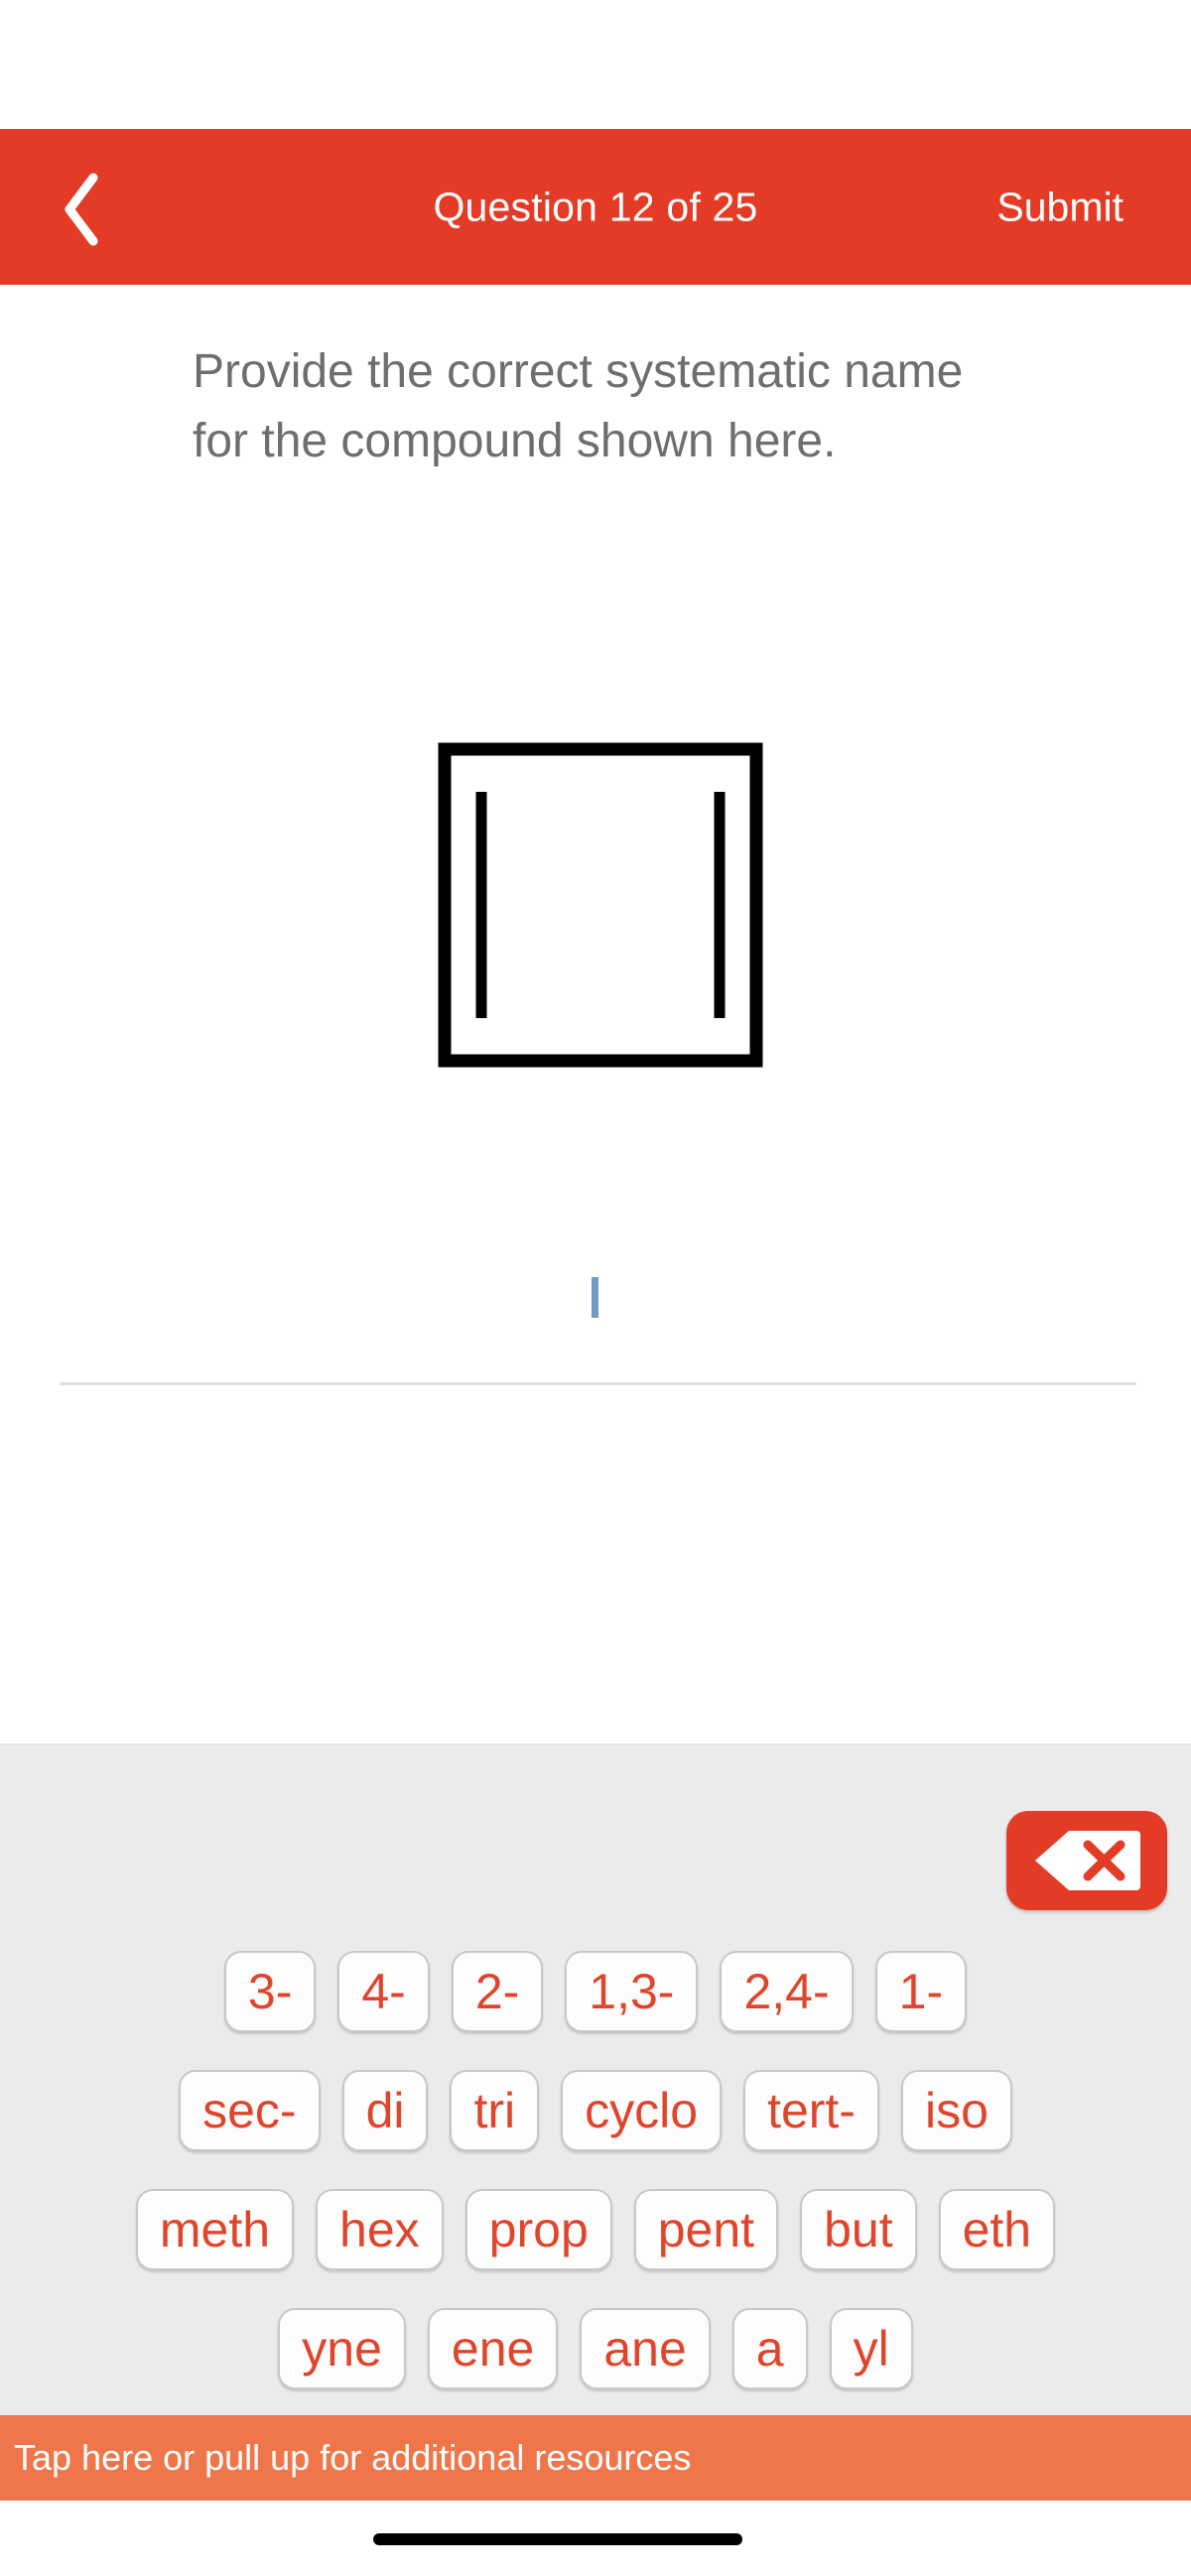 The image size is (1191, 2576). Describe the element at coordinates (787, 1992) in the screenshot. I see `key-2-4-dash: 2,4-` at that location.